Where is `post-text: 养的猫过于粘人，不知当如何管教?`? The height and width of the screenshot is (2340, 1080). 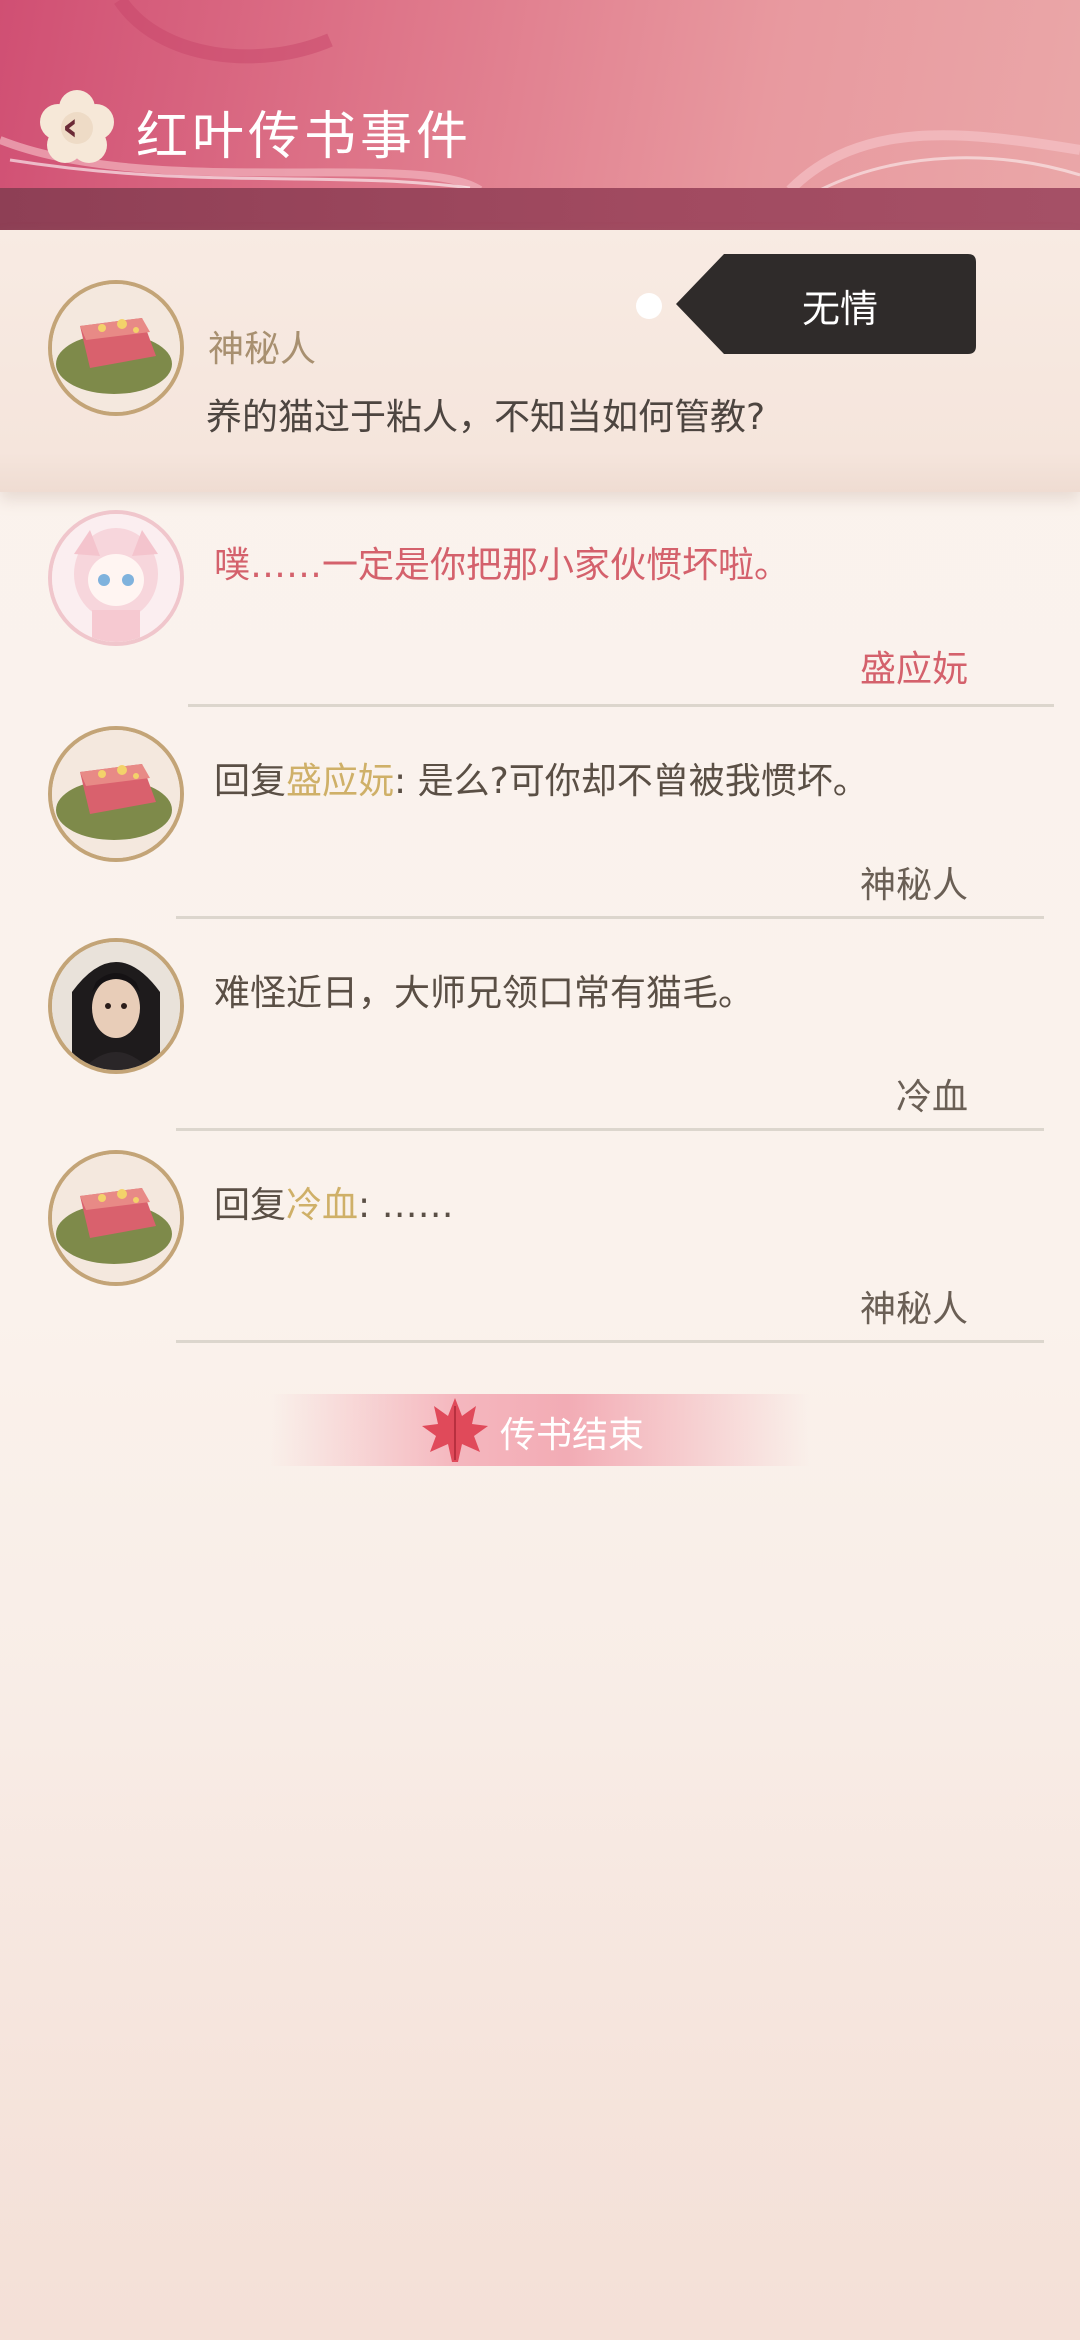
post-text: 养的猫过于粘人，不知当如何管教? is located at coordinates (486, 417).